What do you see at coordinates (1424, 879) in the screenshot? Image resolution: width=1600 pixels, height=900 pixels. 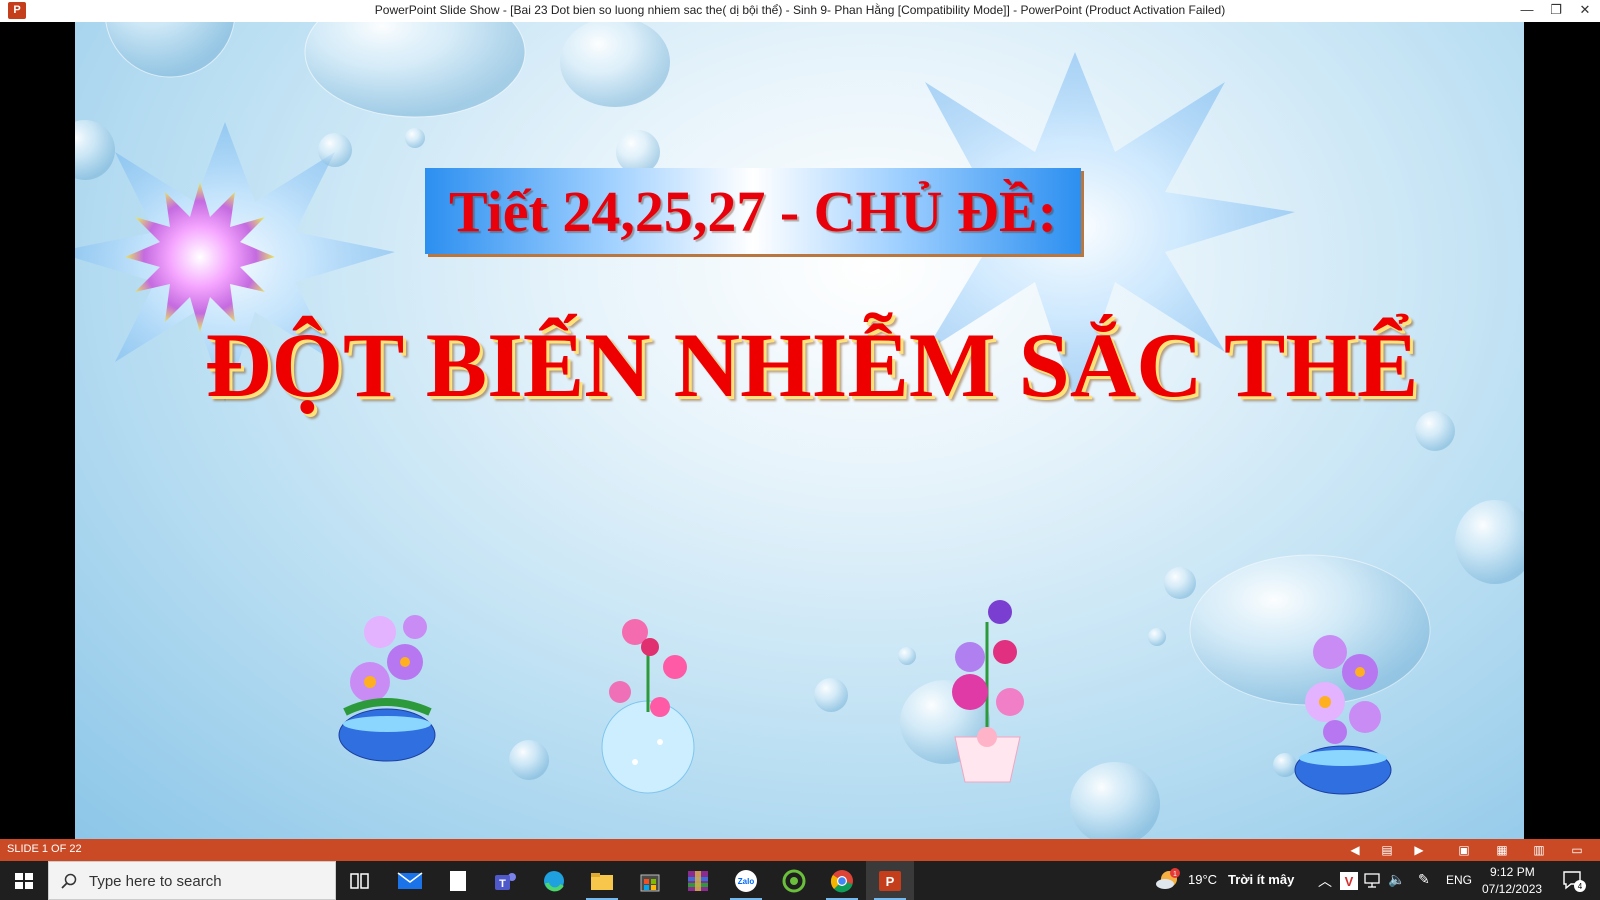 I see `pen-icon: ✎` at bounding box center [1424, 879].